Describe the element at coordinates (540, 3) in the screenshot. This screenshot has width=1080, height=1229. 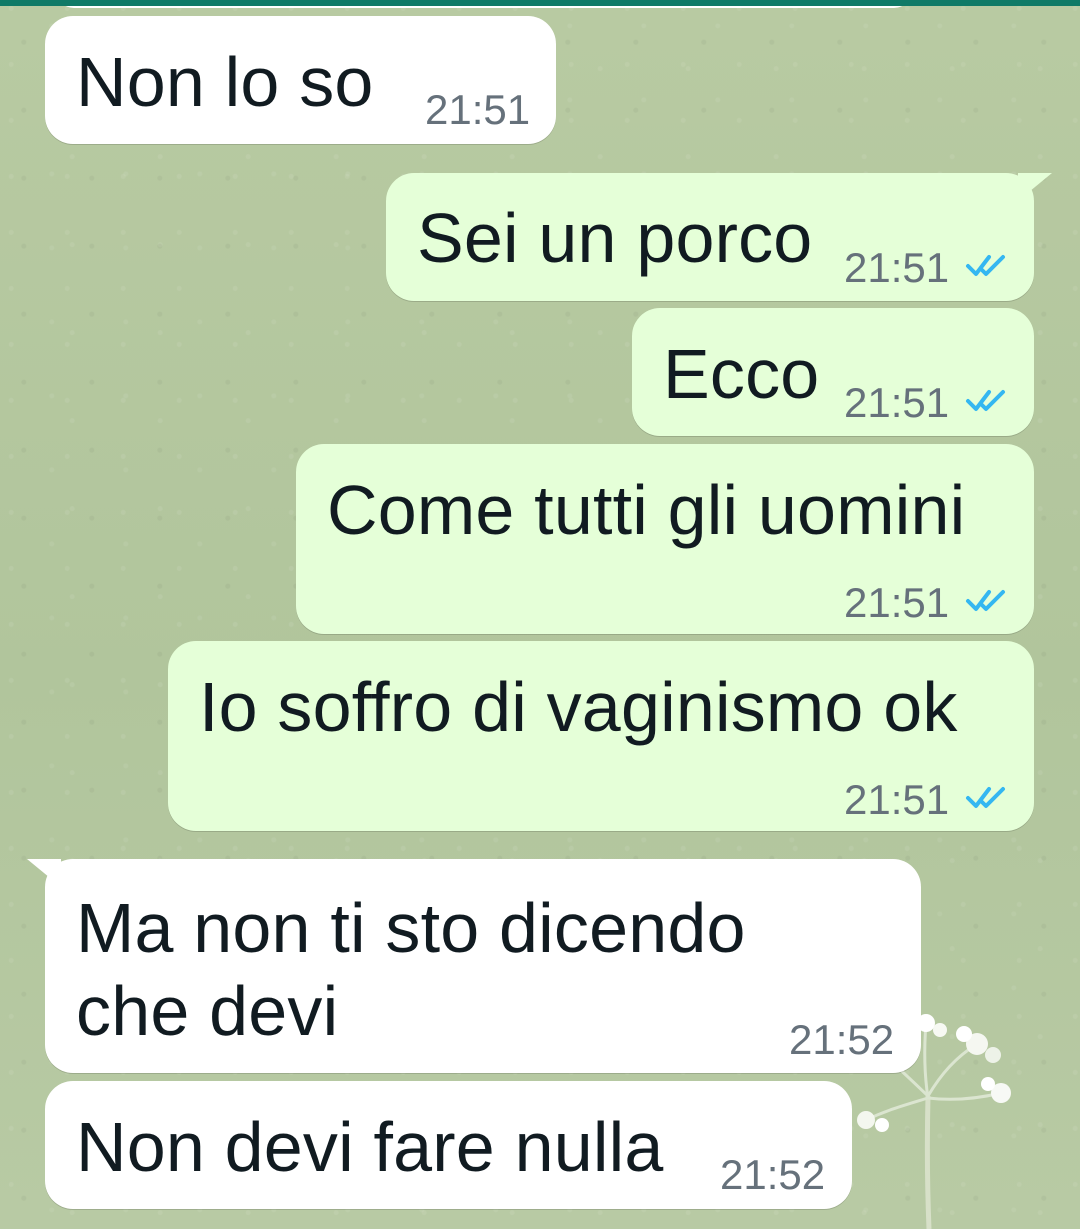
I see `top-app-bar-edge` at that location.